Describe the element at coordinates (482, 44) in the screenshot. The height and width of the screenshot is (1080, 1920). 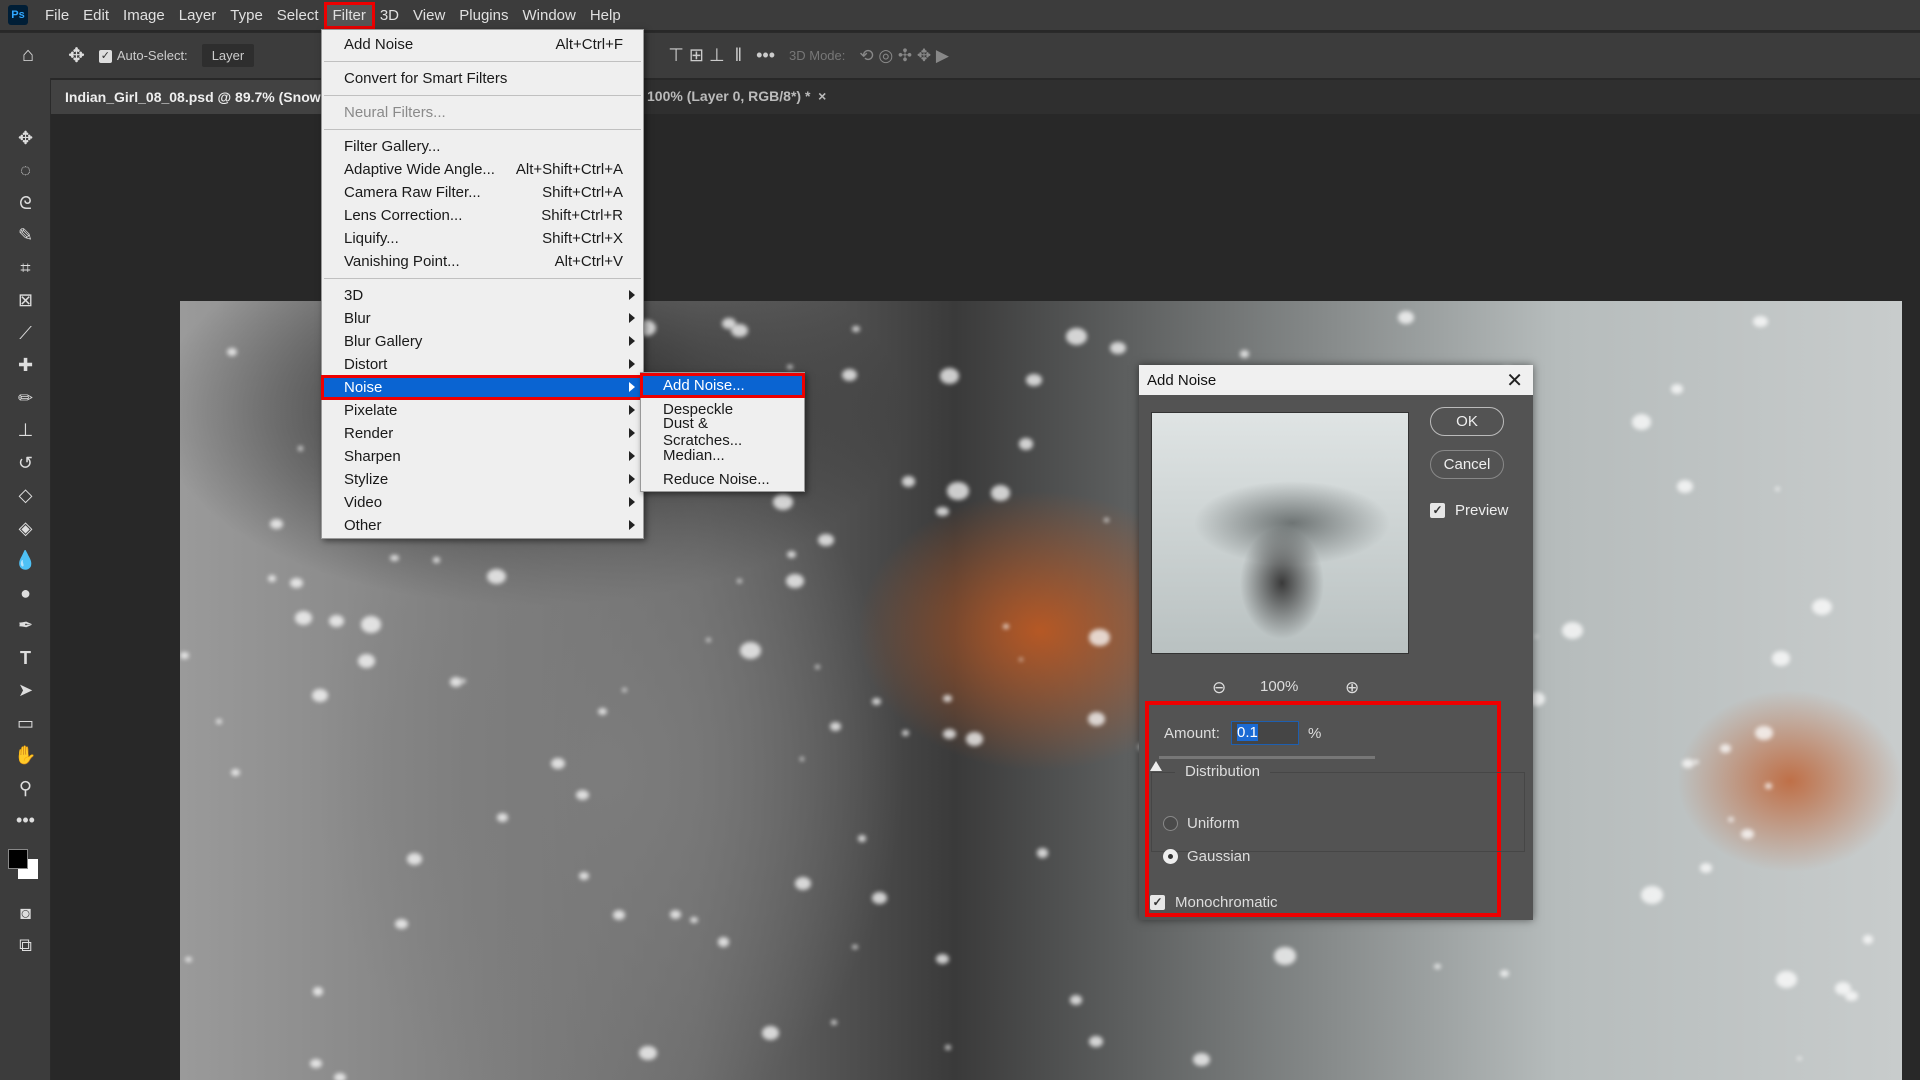
I see `menu-item-last-filter: Add Noise Alt+Ctrl+F` at that location.